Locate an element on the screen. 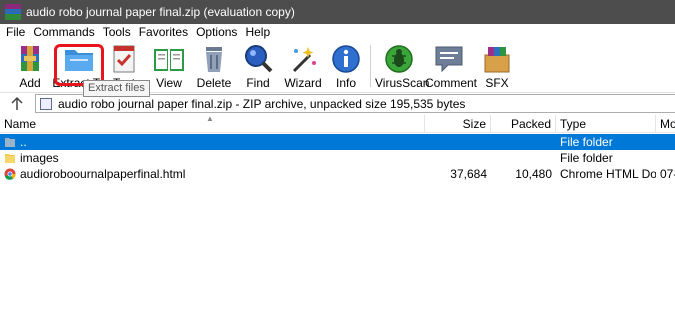  menu-commands: Commands is located at coordinates (63, 32).